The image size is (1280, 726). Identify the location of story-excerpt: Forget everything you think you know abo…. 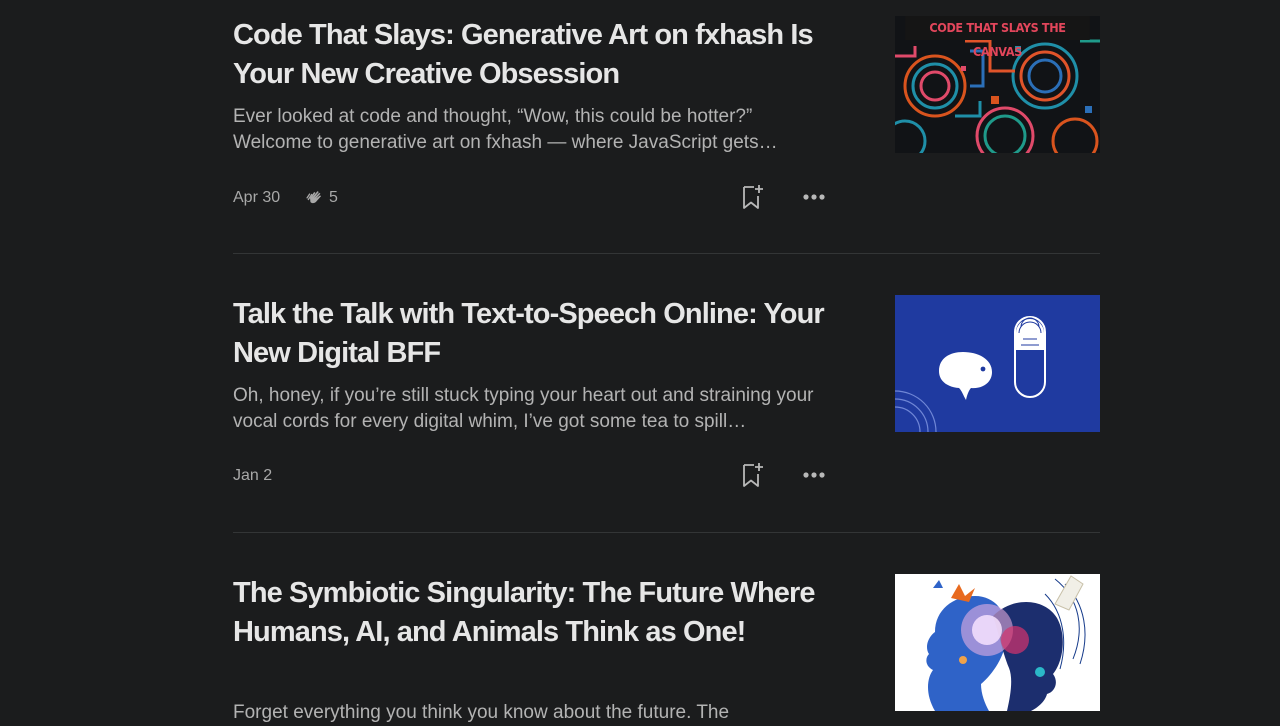
(533, 713).